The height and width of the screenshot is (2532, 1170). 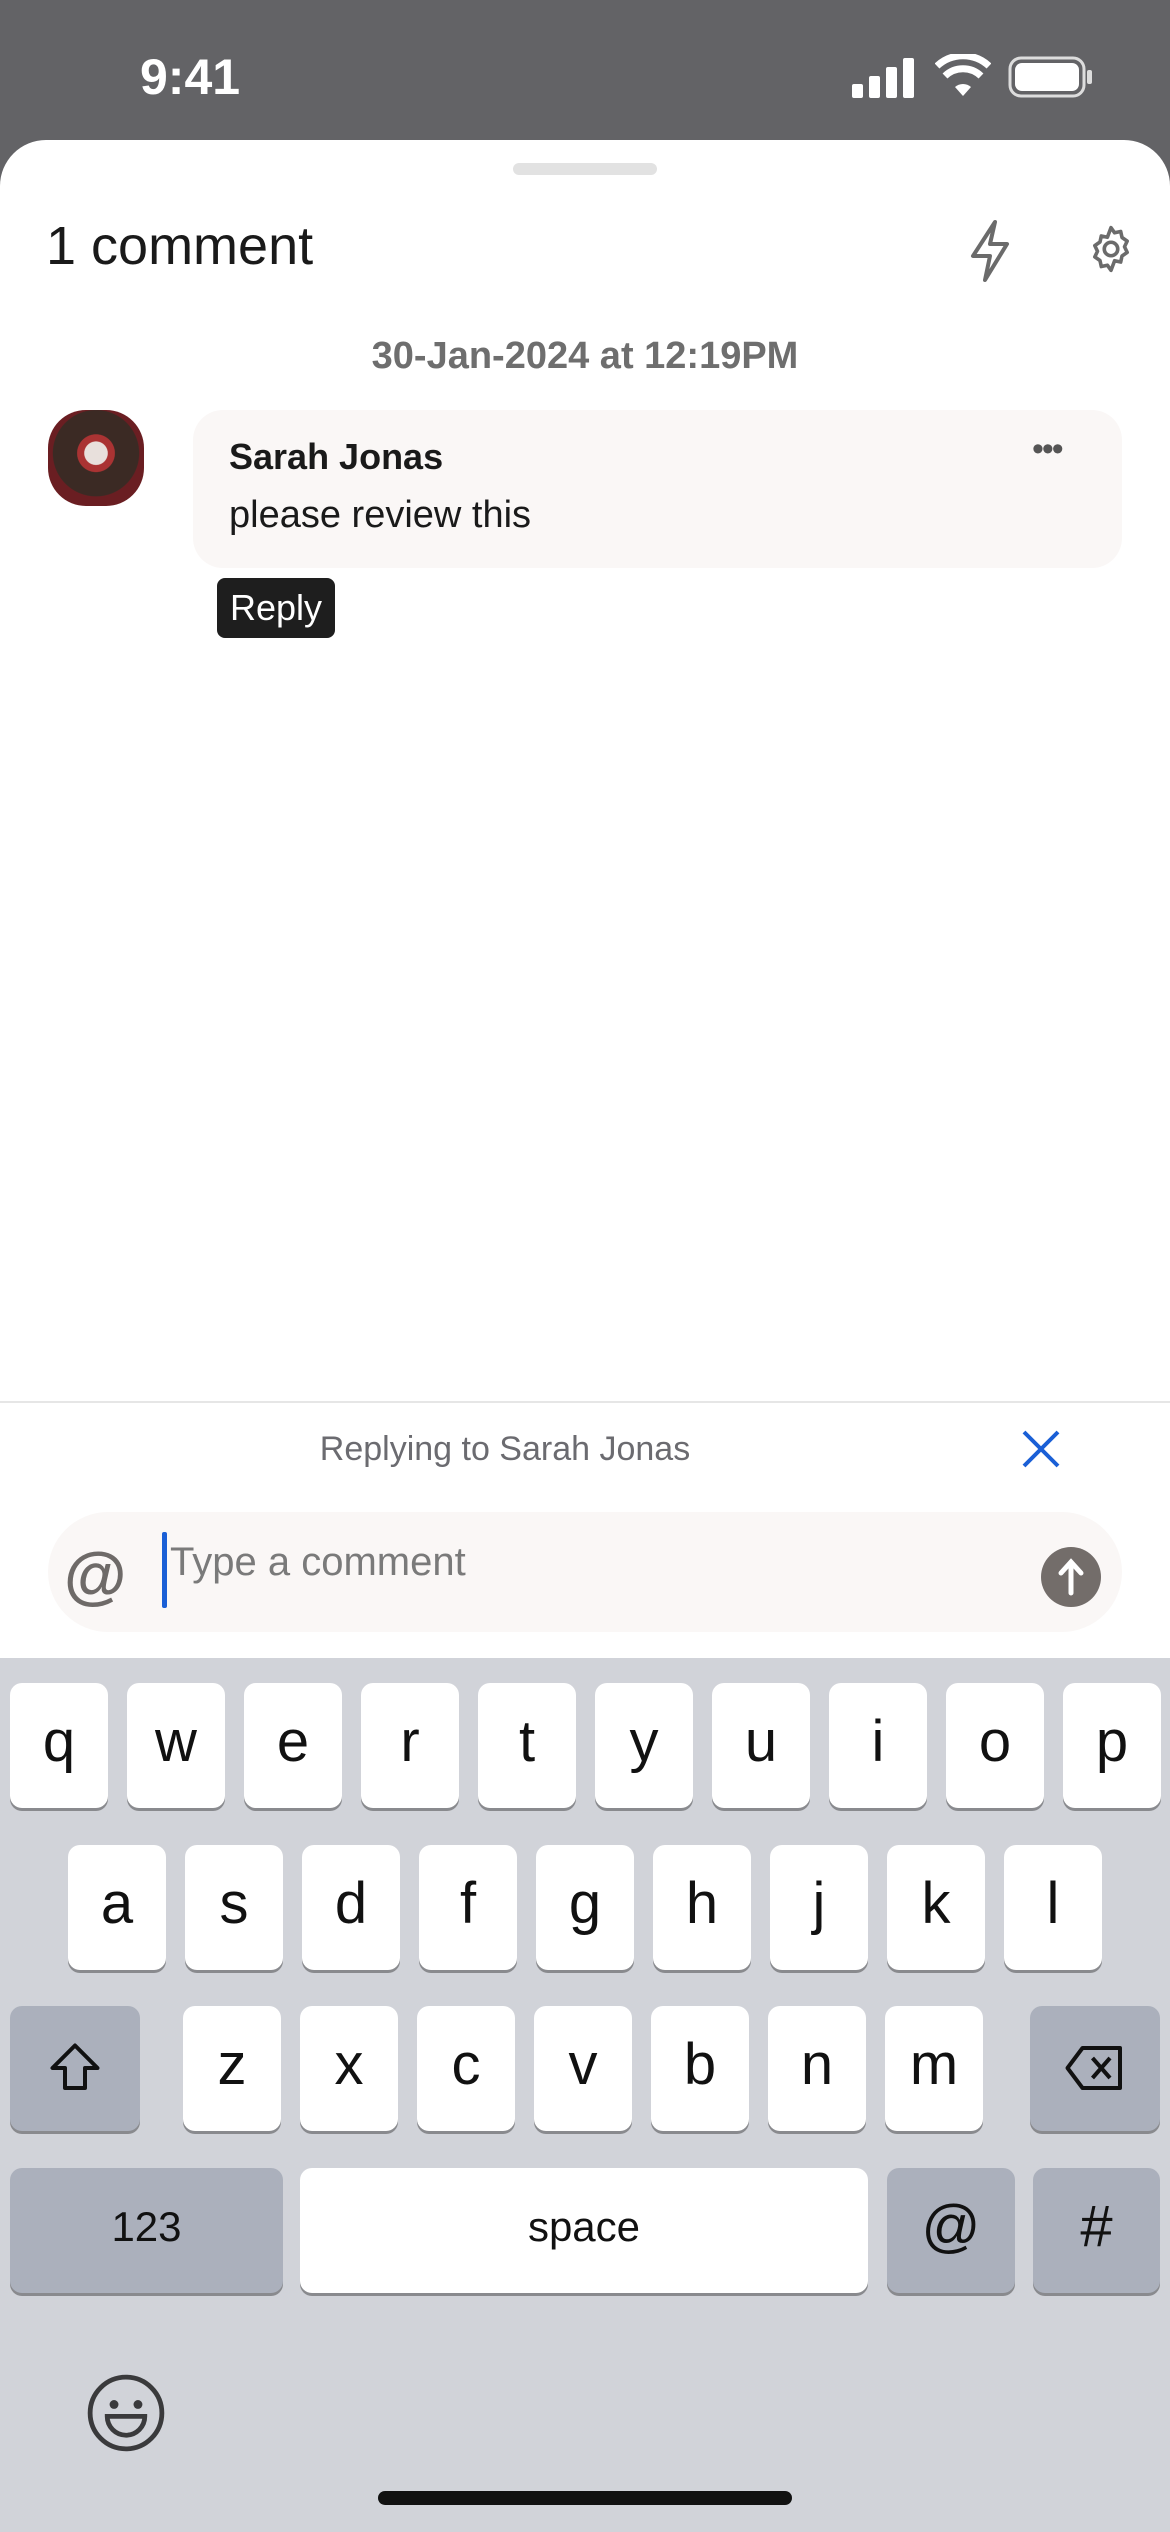 What do you see at coordinates (349, 2068) in the screenshot?
I see `key-x: x` at bounding box center [349, 2068].